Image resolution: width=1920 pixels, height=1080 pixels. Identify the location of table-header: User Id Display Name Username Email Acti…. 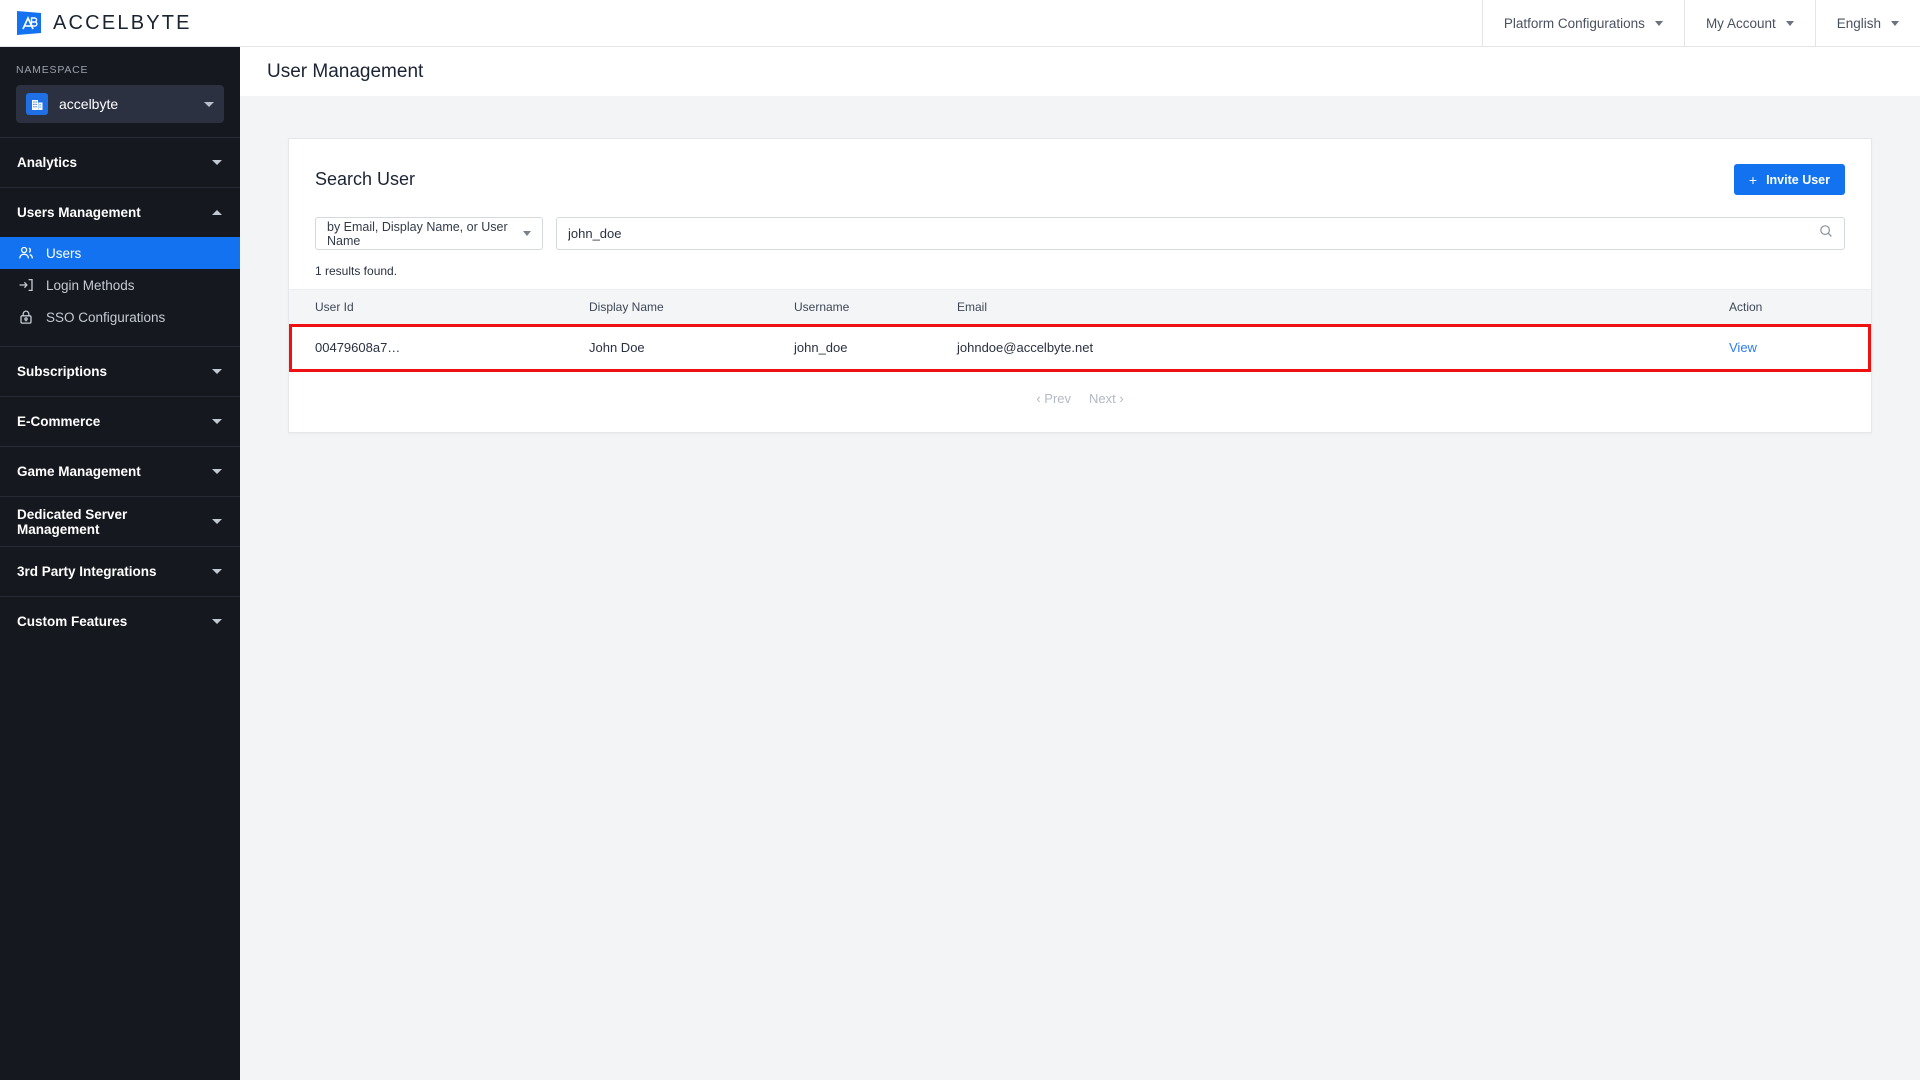
(1080, 307).